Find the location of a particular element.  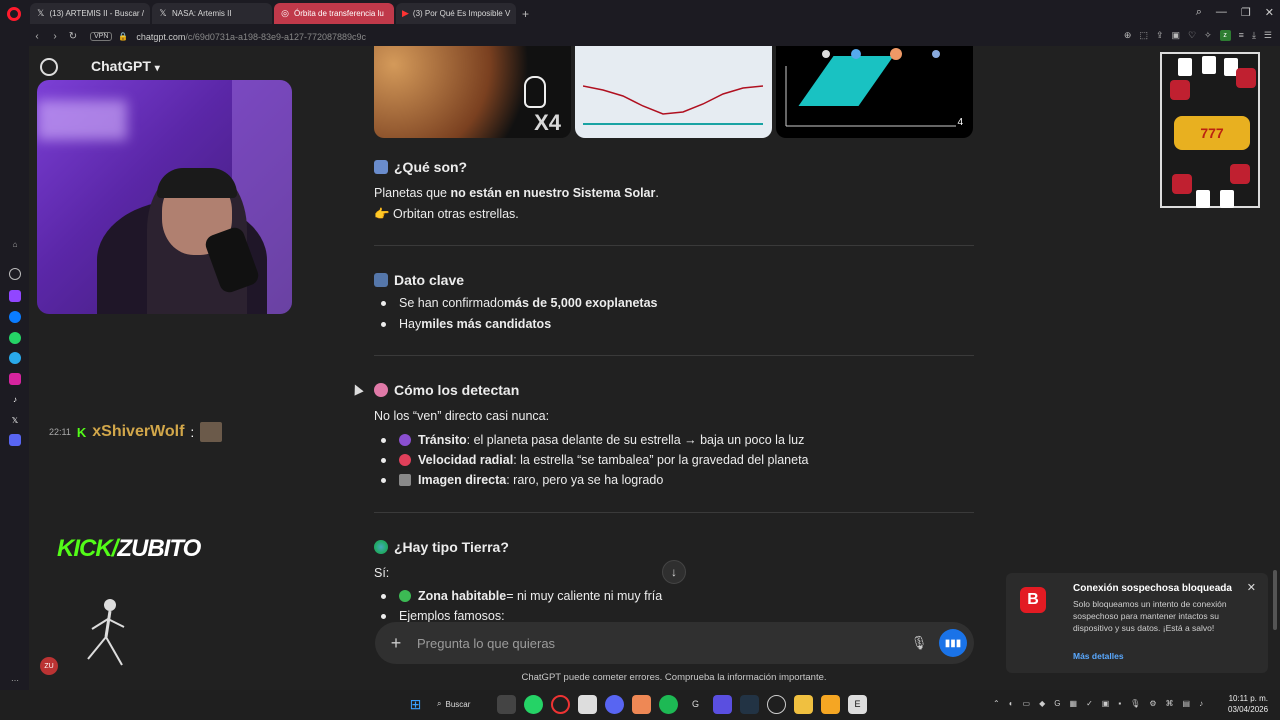

tray-app-icon: ◐ is located at coordinates (1011, 703).